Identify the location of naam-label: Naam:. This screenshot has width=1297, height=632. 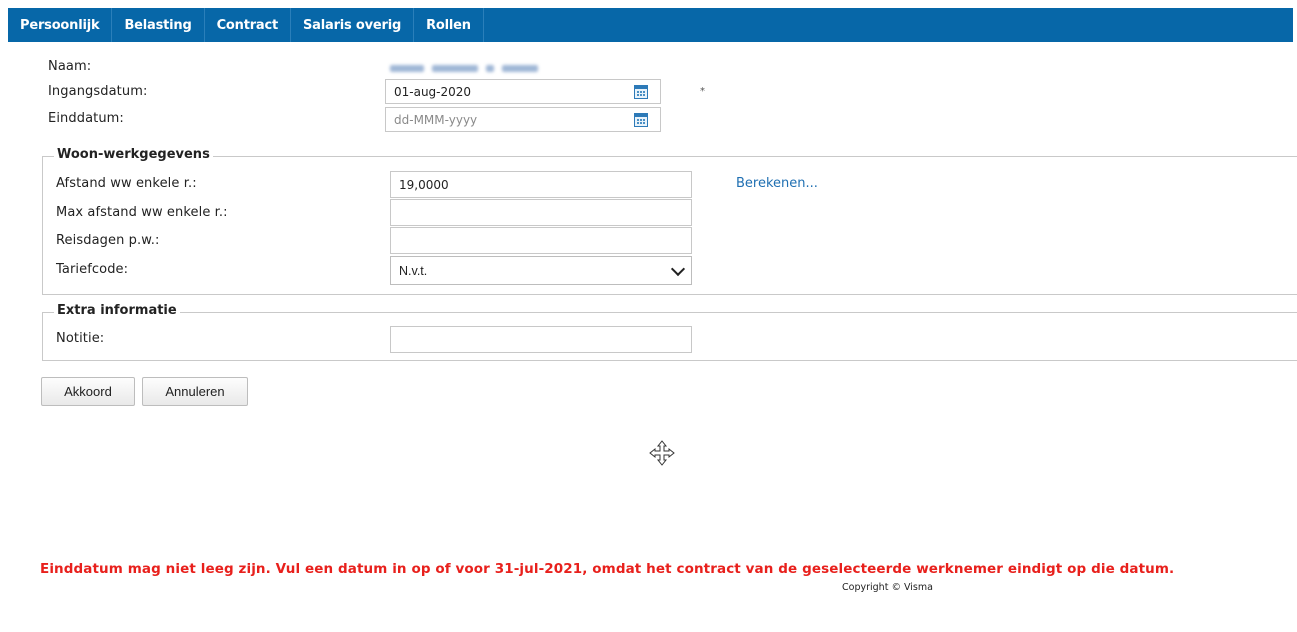
(70, 66).